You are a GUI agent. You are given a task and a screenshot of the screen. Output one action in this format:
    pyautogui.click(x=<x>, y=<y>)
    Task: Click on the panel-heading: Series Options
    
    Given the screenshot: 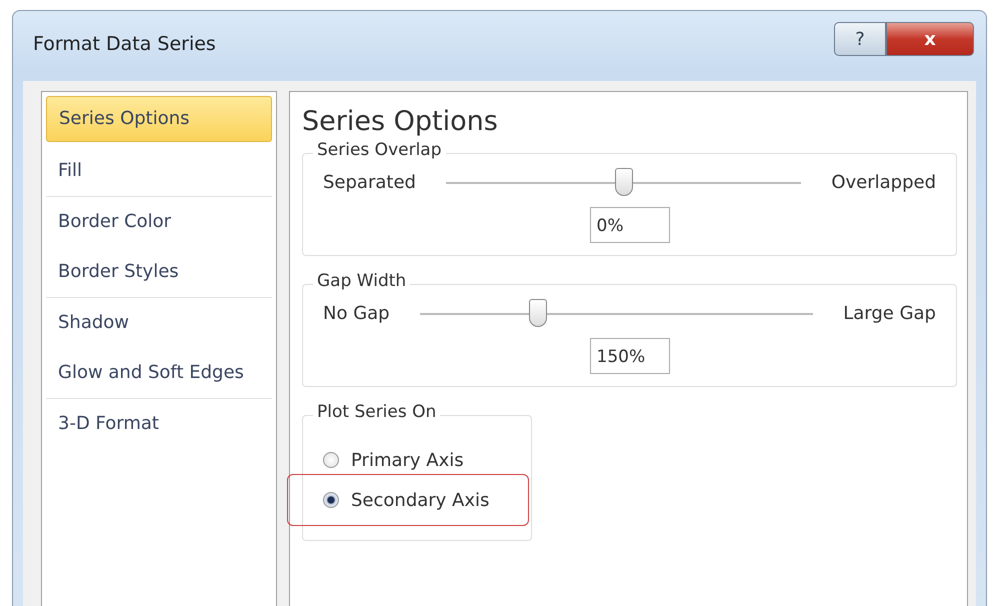 What is the action you would take?
    pyautogui.click(x=400, y=121)
    